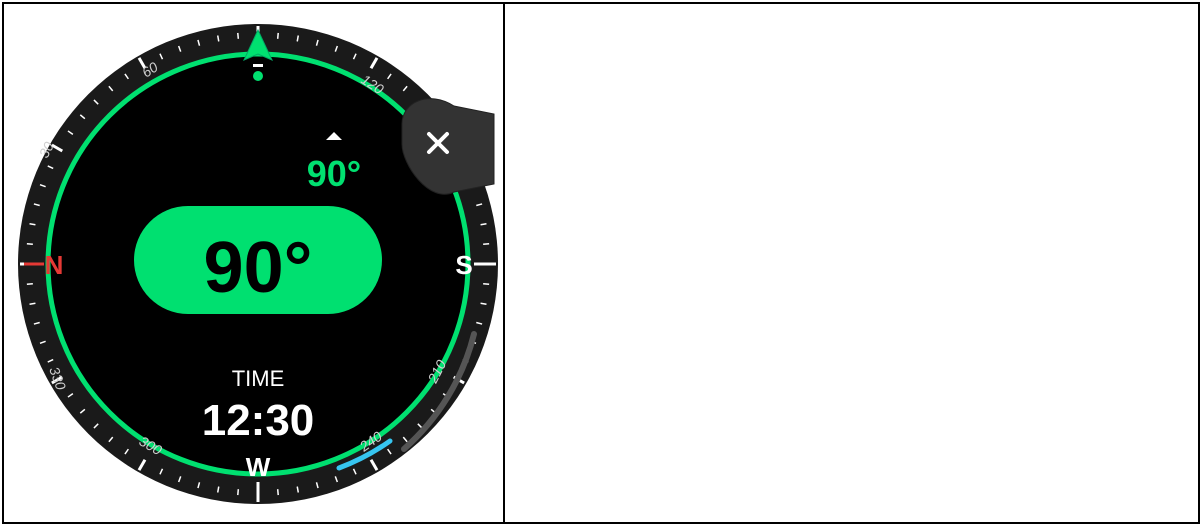 This screenshot has width=1204, height=528. What do you see at coordinates (258, 420) in the screenshot?
I see `time-value: 12:30` at bounding box center [258, 420].